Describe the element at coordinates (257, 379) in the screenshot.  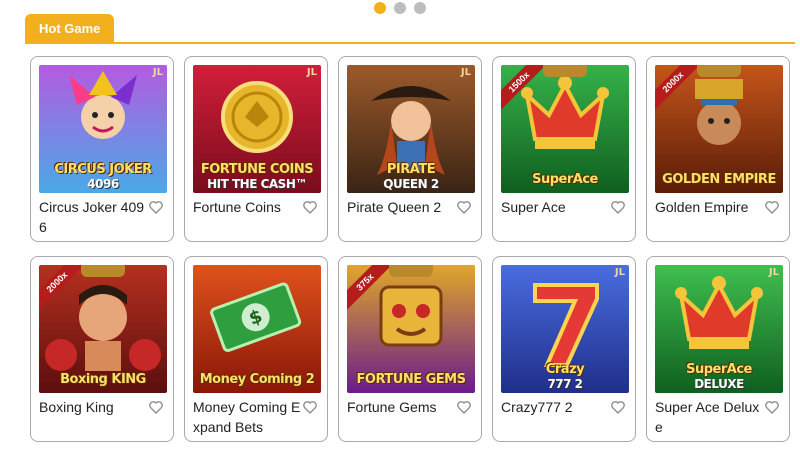
I see `game-logo-text: Money Coming 2` at that location.